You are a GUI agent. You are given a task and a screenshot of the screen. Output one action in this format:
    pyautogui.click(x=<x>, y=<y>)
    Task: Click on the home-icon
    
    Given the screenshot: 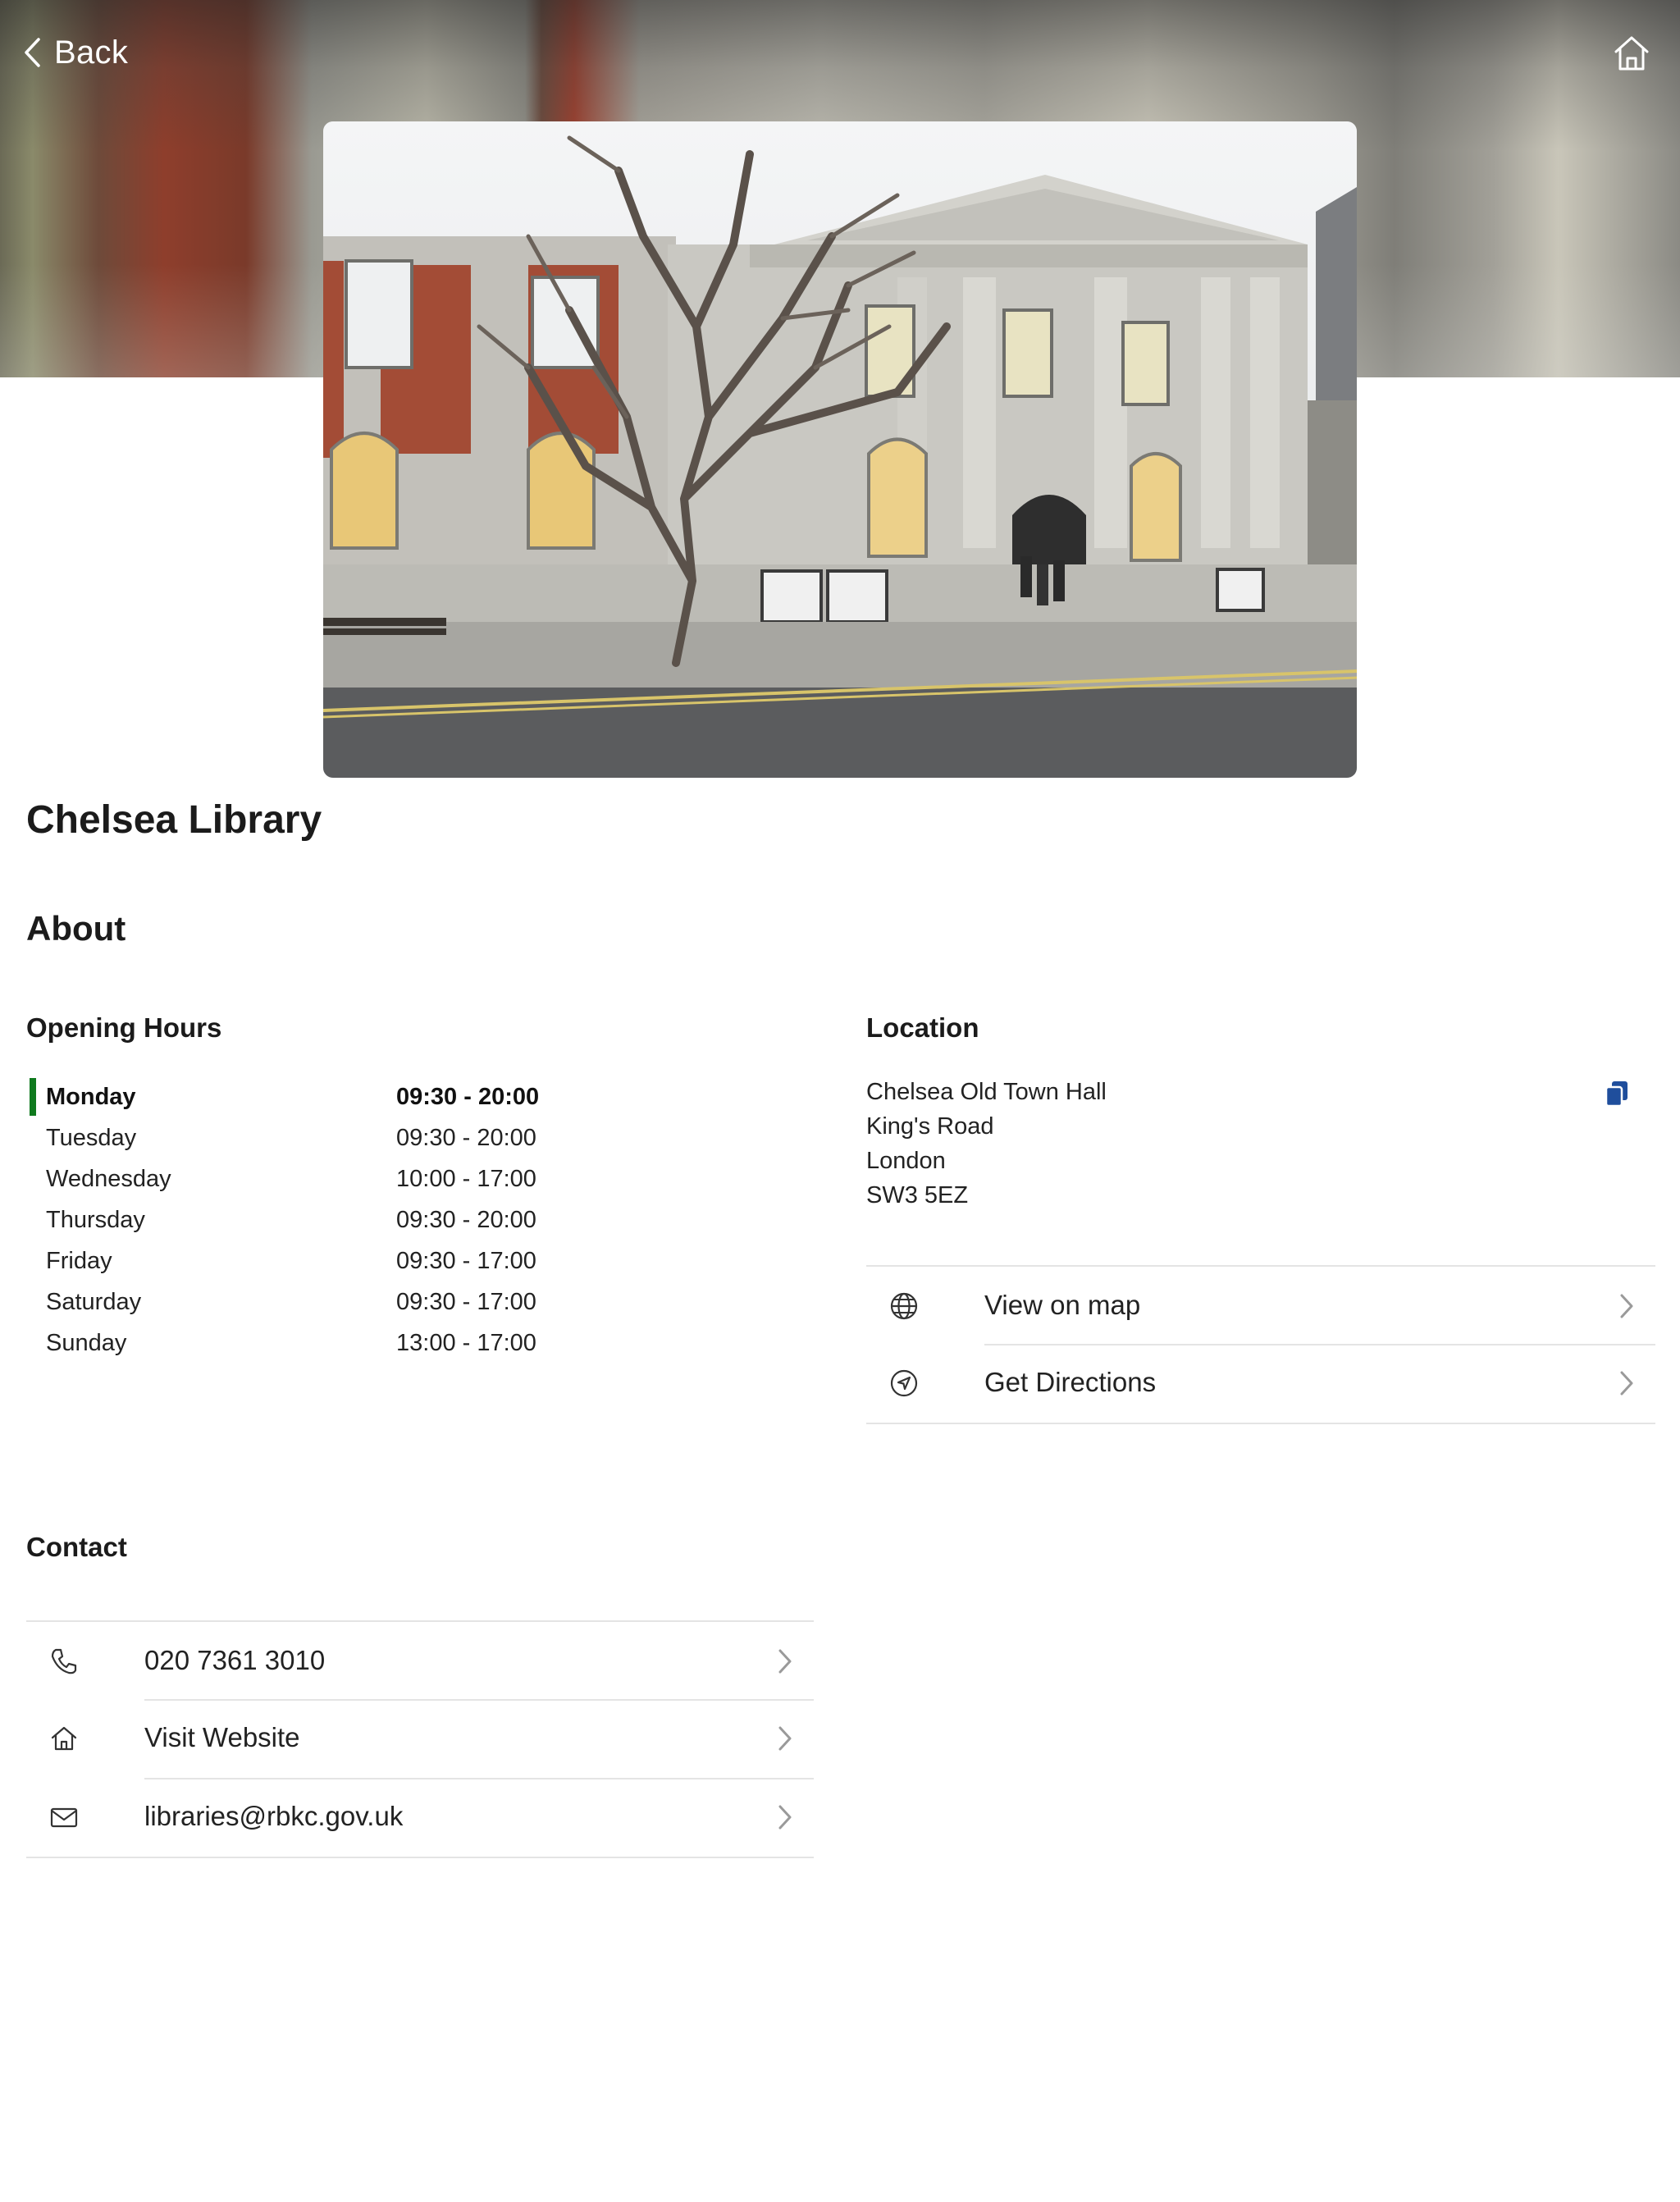 What is the action you would take?
    pyautogui.click(x=1632, y=53)
    